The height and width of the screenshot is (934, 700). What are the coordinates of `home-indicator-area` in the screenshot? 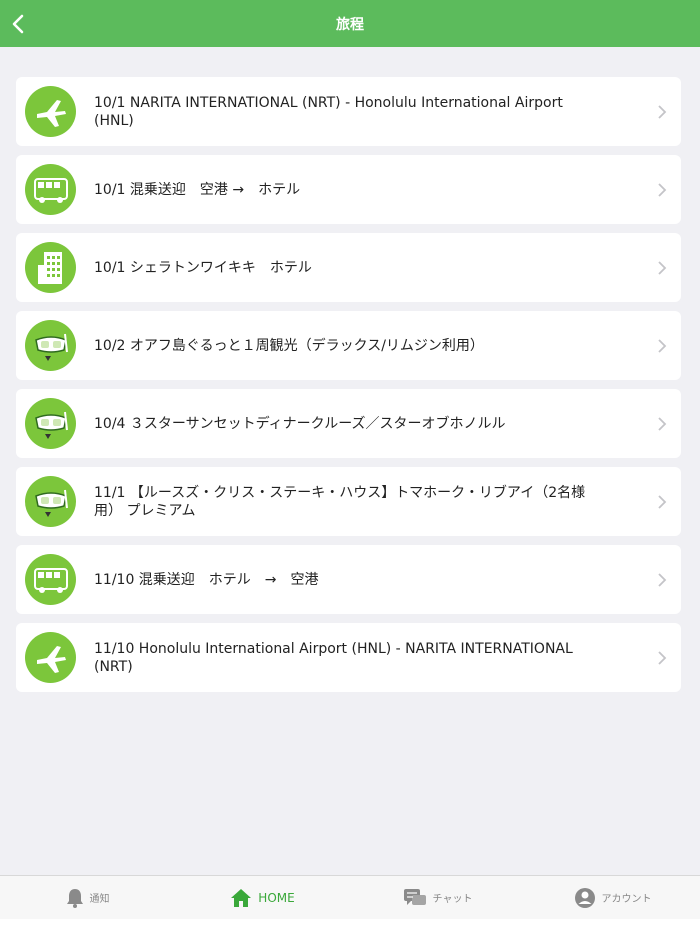 It's located at (350, 926).